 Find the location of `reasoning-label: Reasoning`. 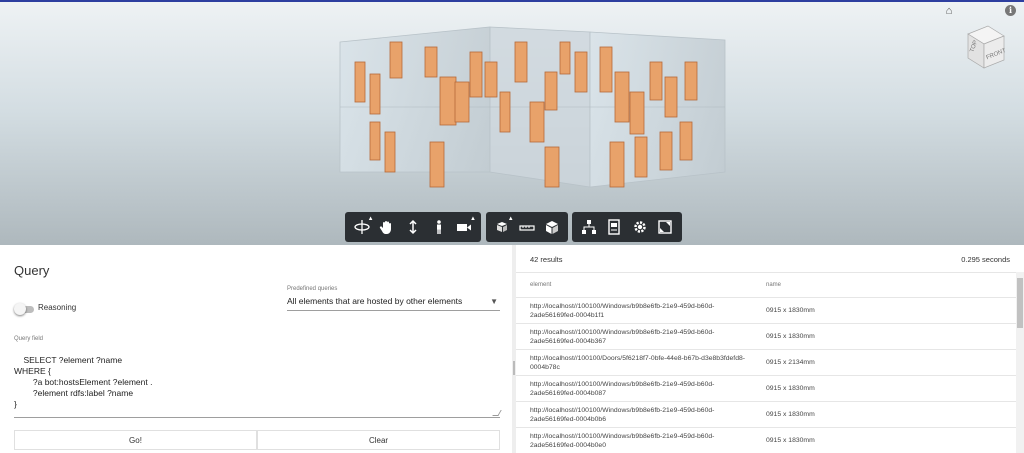

reasoning-label: Reasoning is located at coordinates (57, 307).